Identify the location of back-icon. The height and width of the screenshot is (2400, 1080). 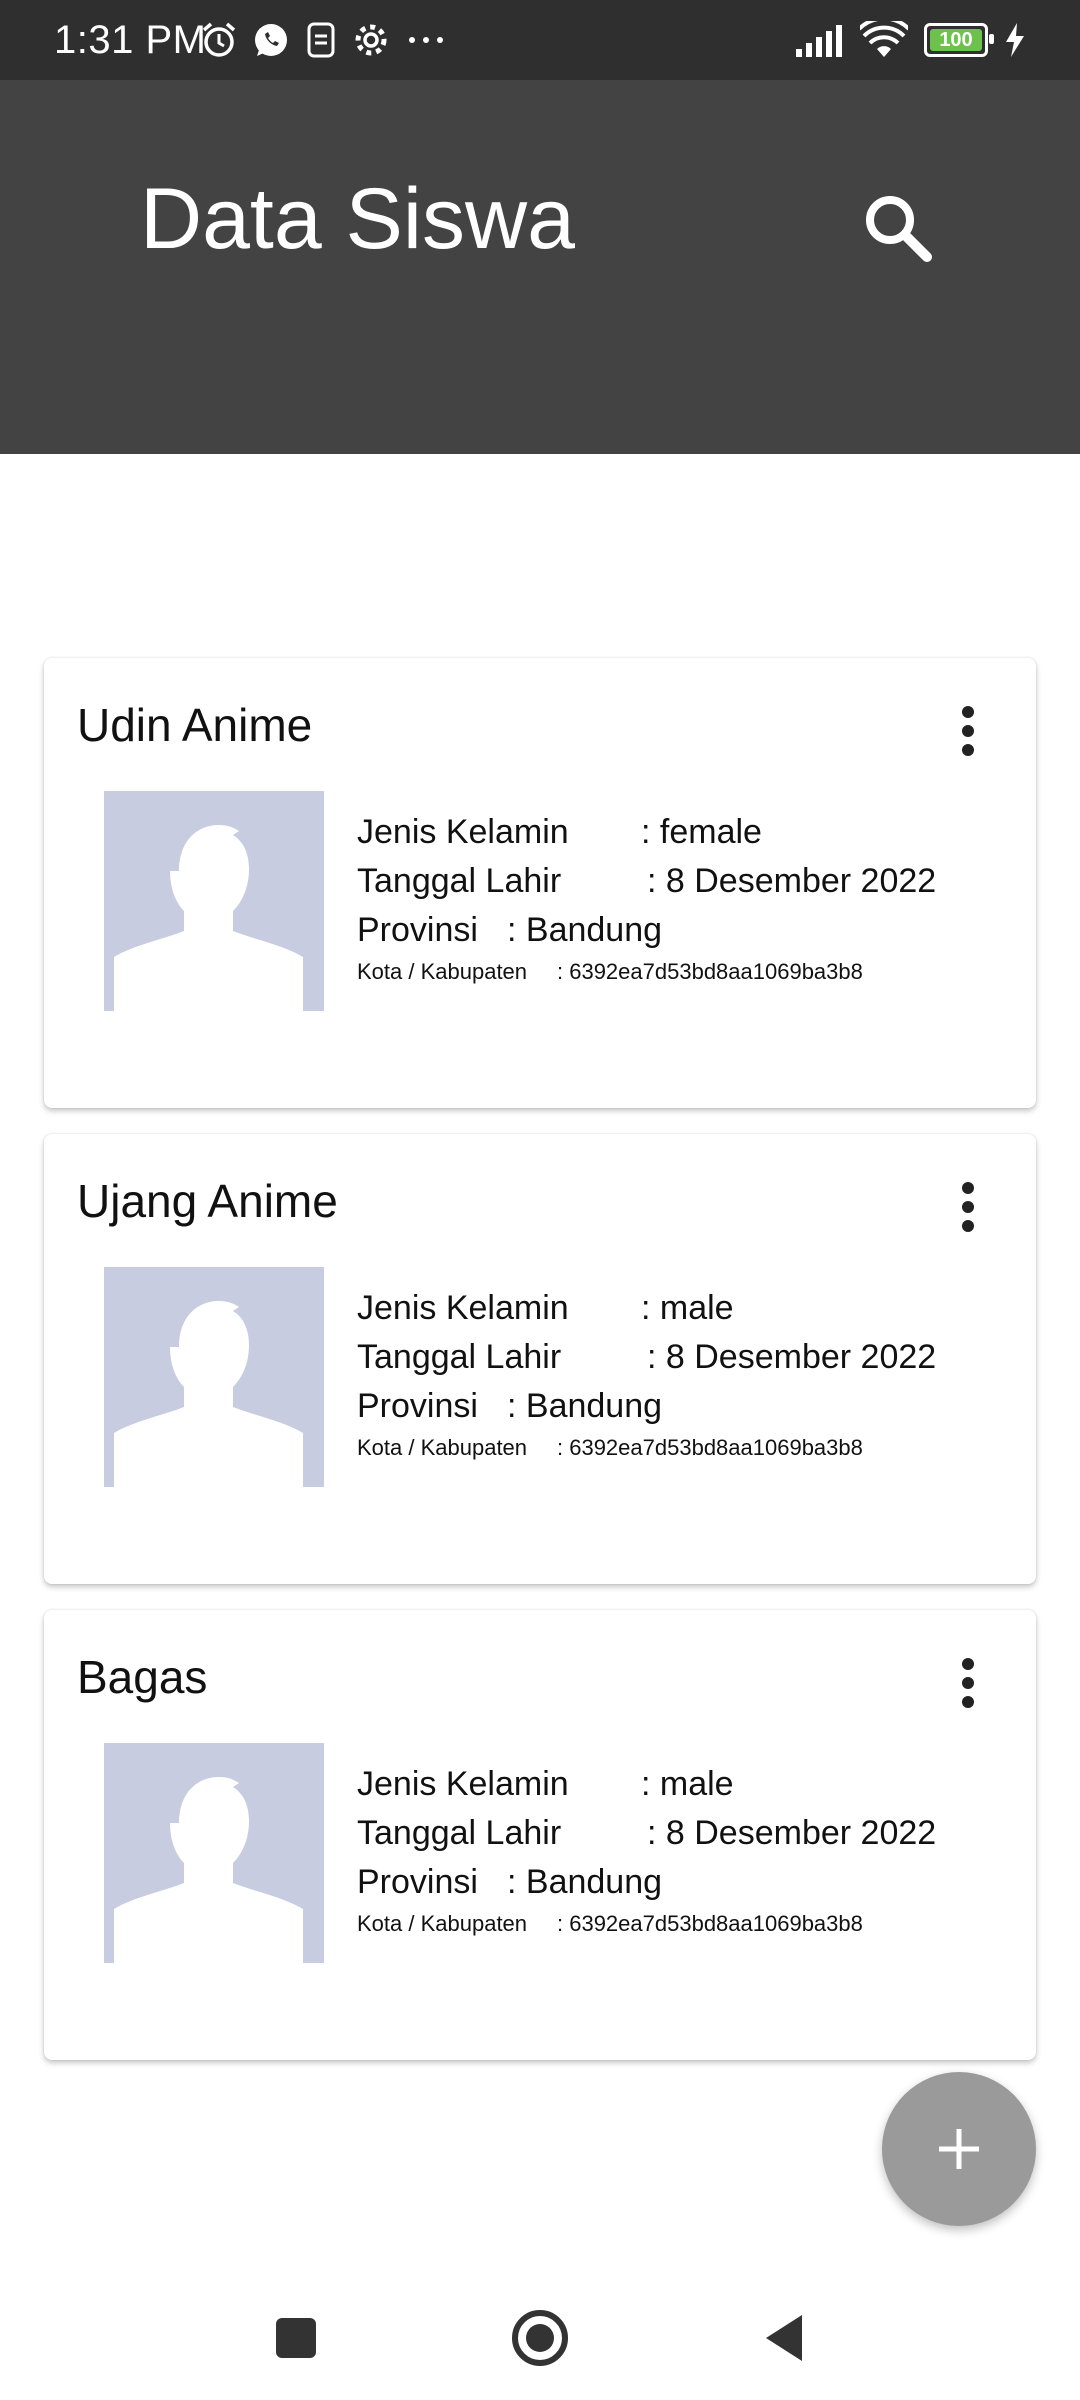
(784, 2338).